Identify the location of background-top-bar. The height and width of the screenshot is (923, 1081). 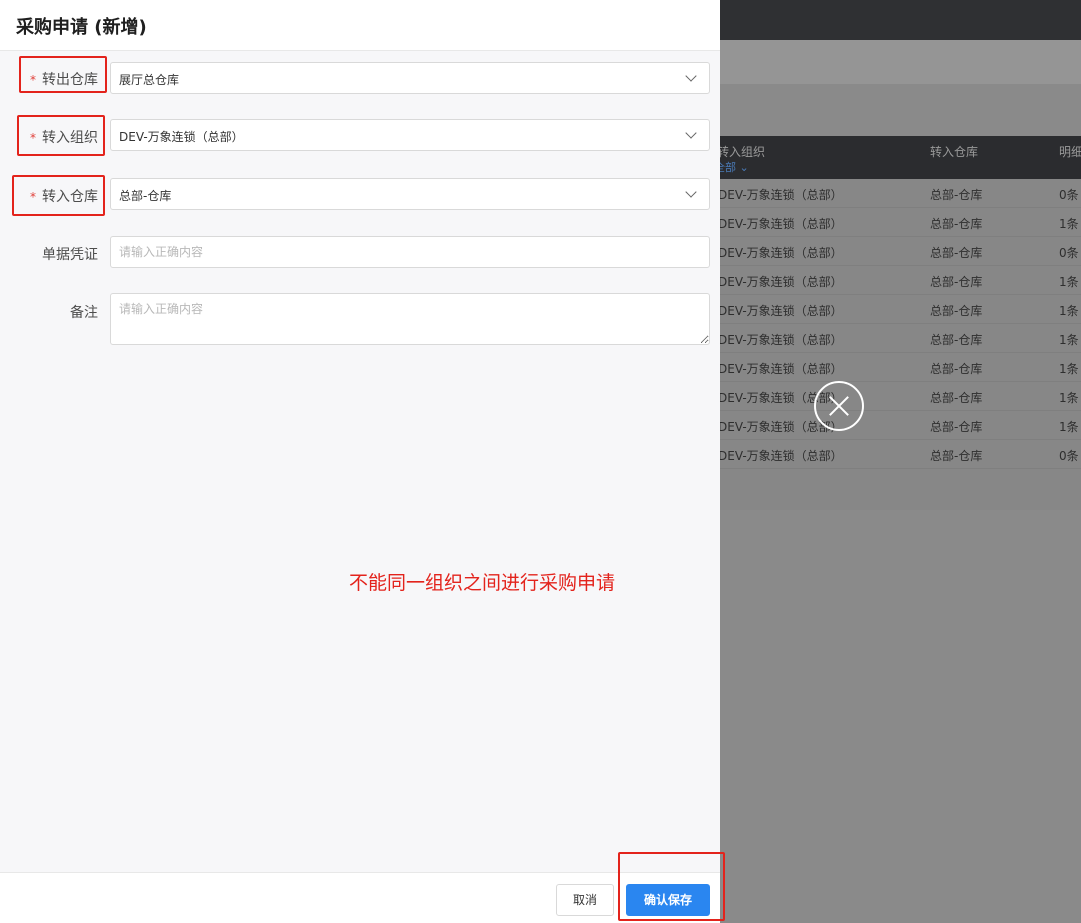
(900, 20).